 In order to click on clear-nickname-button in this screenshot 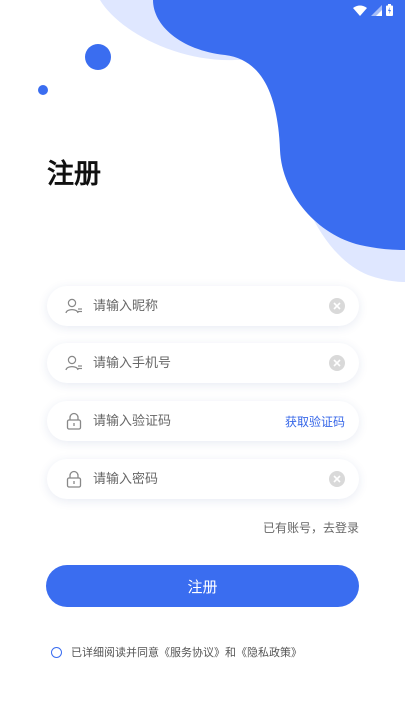, I will do `click(337, 306)`.